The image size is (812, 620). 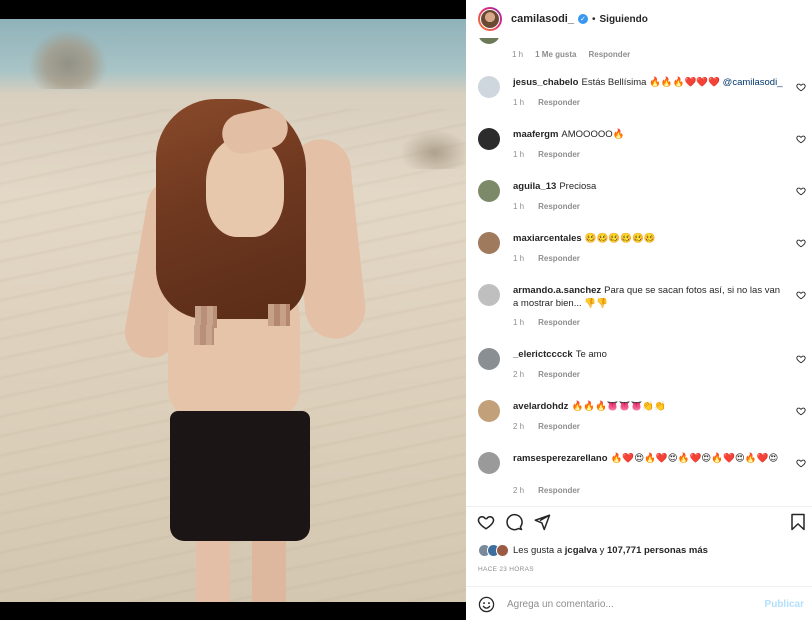 What do you see at coordinates (542, 522) in the screenshot?
I see `share-icon` at bounding box center [542, 522].